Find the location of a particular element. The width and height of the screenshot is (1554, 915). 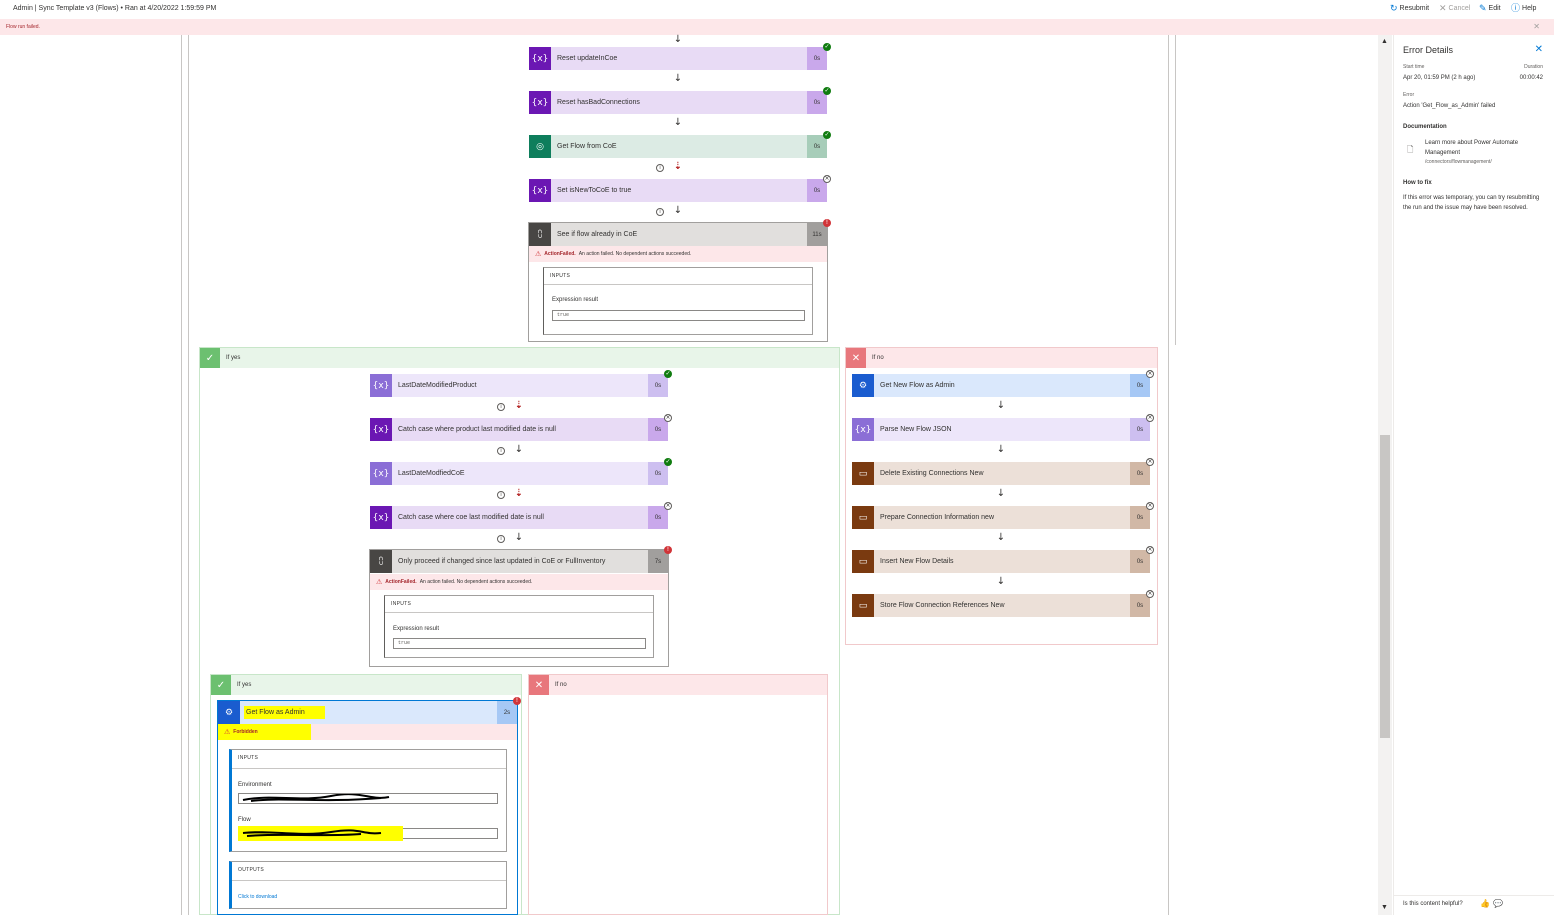

error-banner: Flow run failed. ✕ is located at coordinates (777, 27).